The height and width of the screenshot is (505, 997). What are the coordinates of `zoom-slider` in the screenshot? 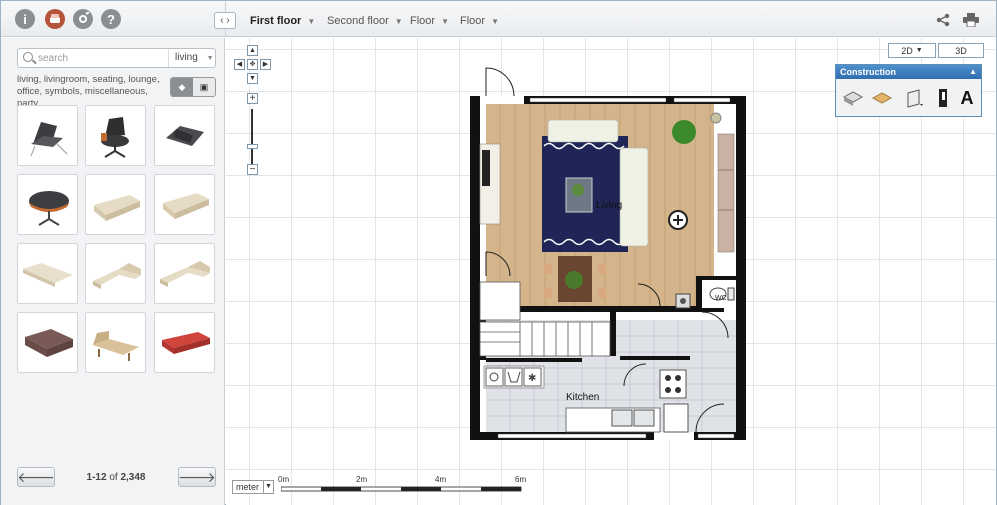 It's located at (252, 136).